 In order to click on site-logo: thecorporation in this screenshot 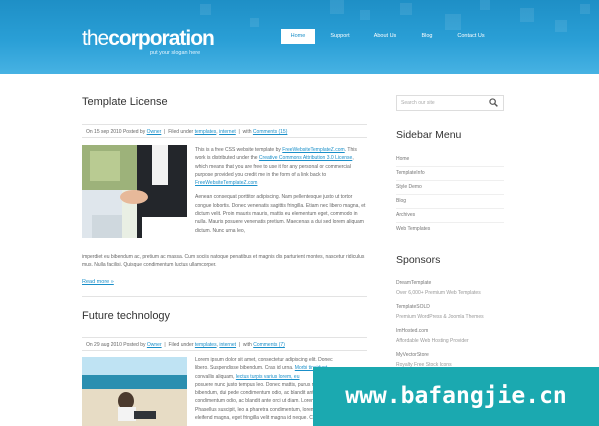, I will do `click(148, 39)`.